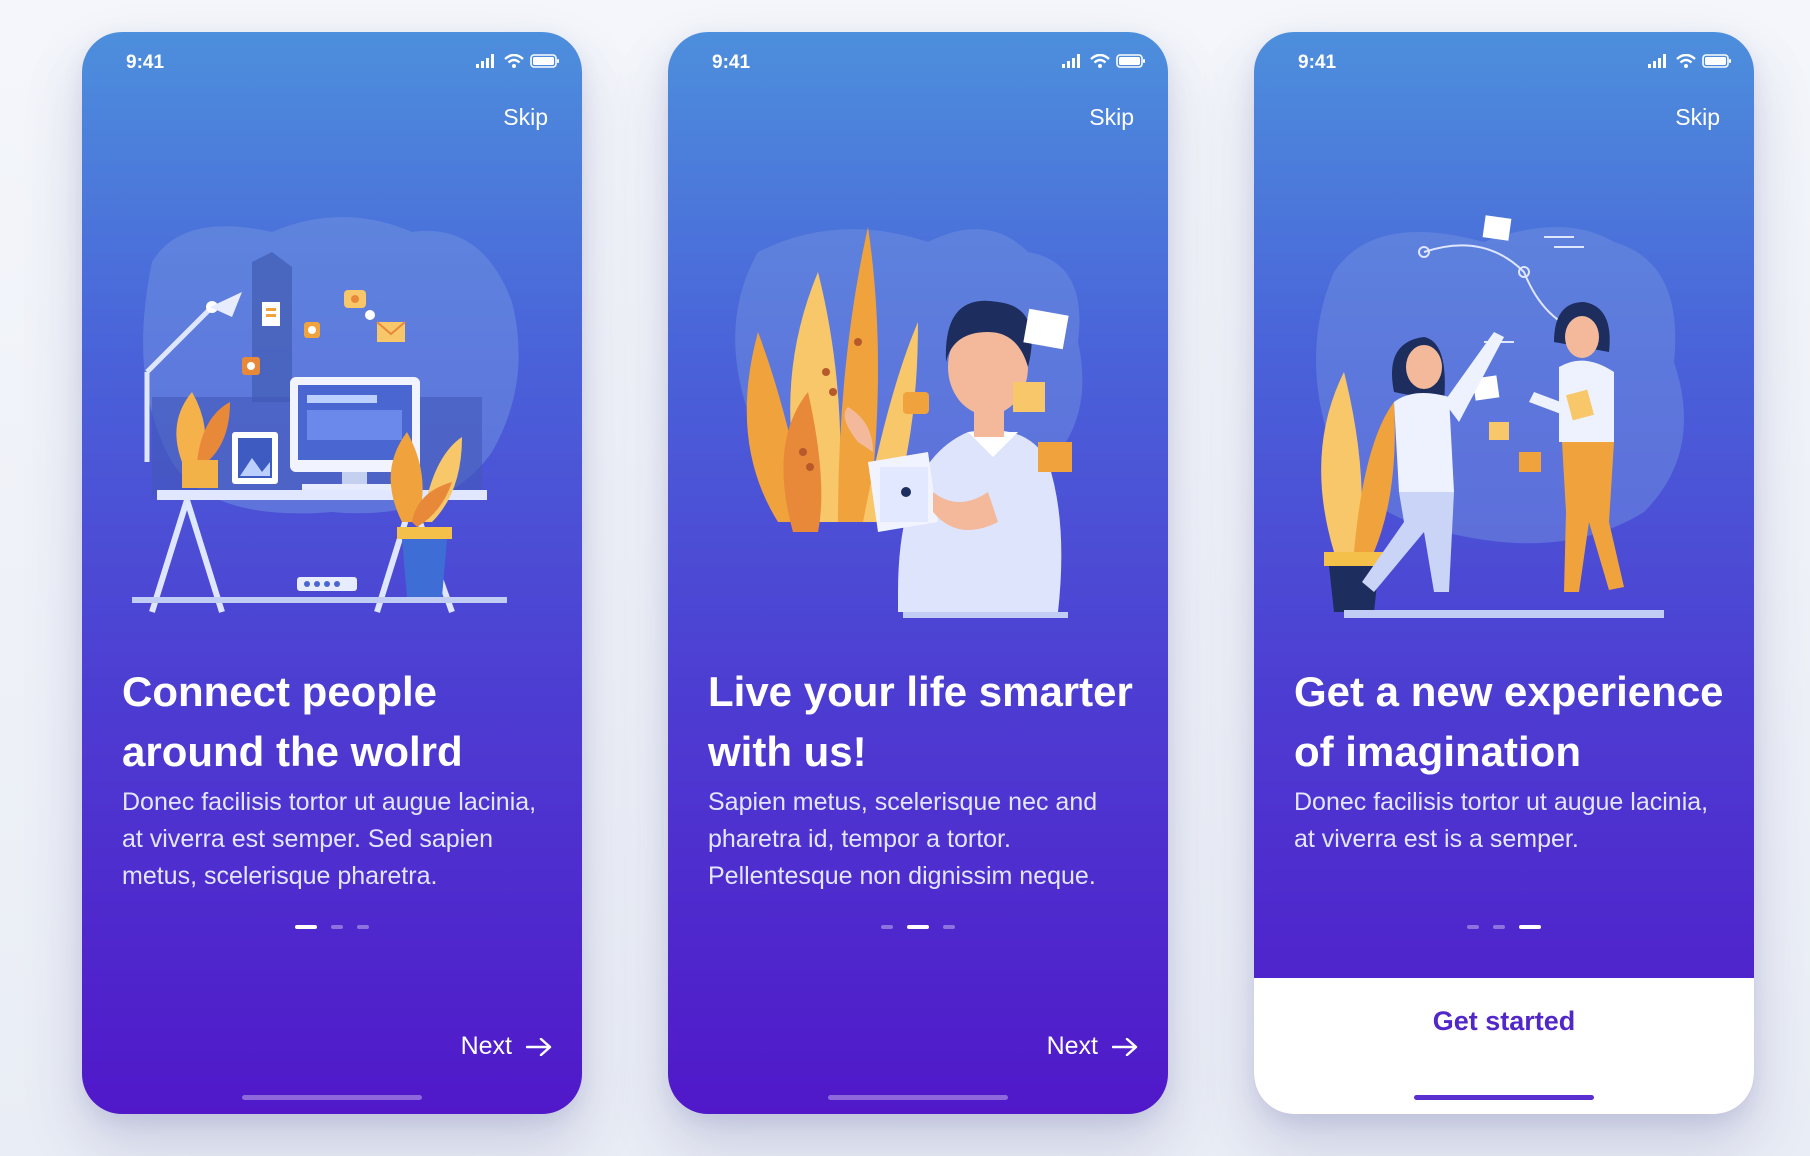 The height and width of the screenshot is (1156, 1810). I want to click on onboarding-title: Live your life smarter with us!, so click(920, 721).